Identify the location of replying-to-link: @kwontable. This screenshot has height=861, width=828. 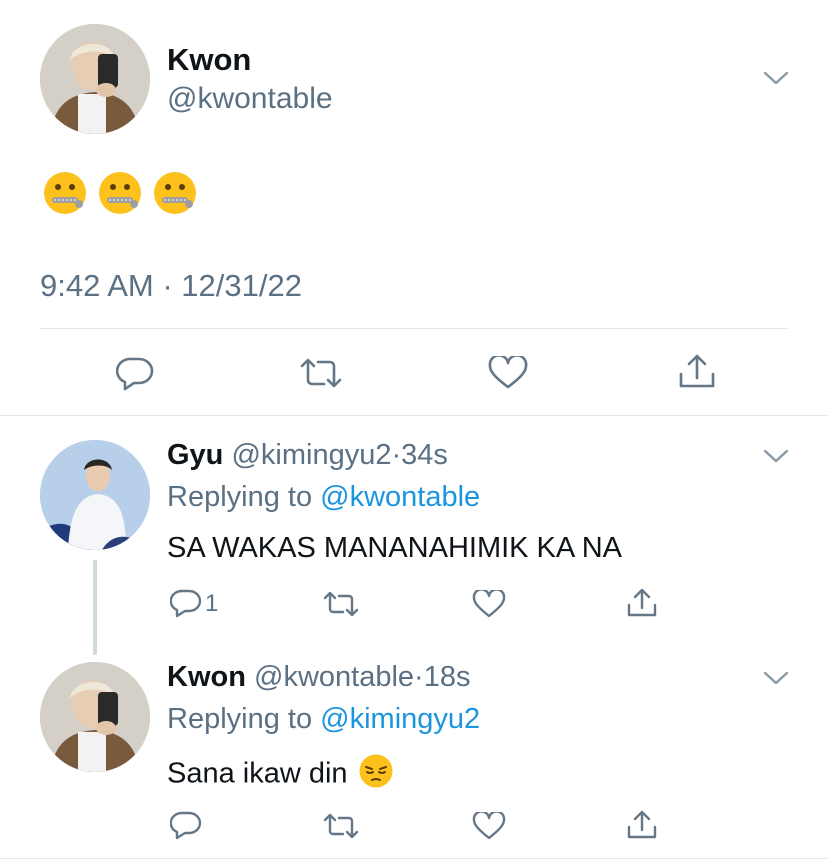
(400, 497).